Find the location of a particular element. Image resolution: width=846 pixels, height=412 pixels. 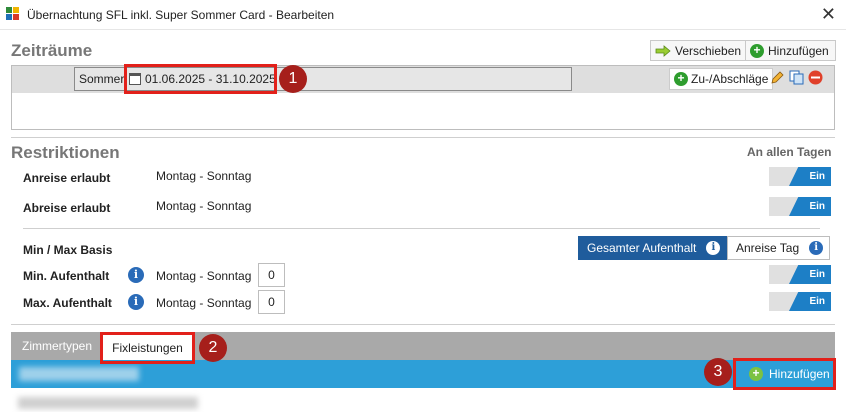

edit-icon is located at coordinates (777, 77).